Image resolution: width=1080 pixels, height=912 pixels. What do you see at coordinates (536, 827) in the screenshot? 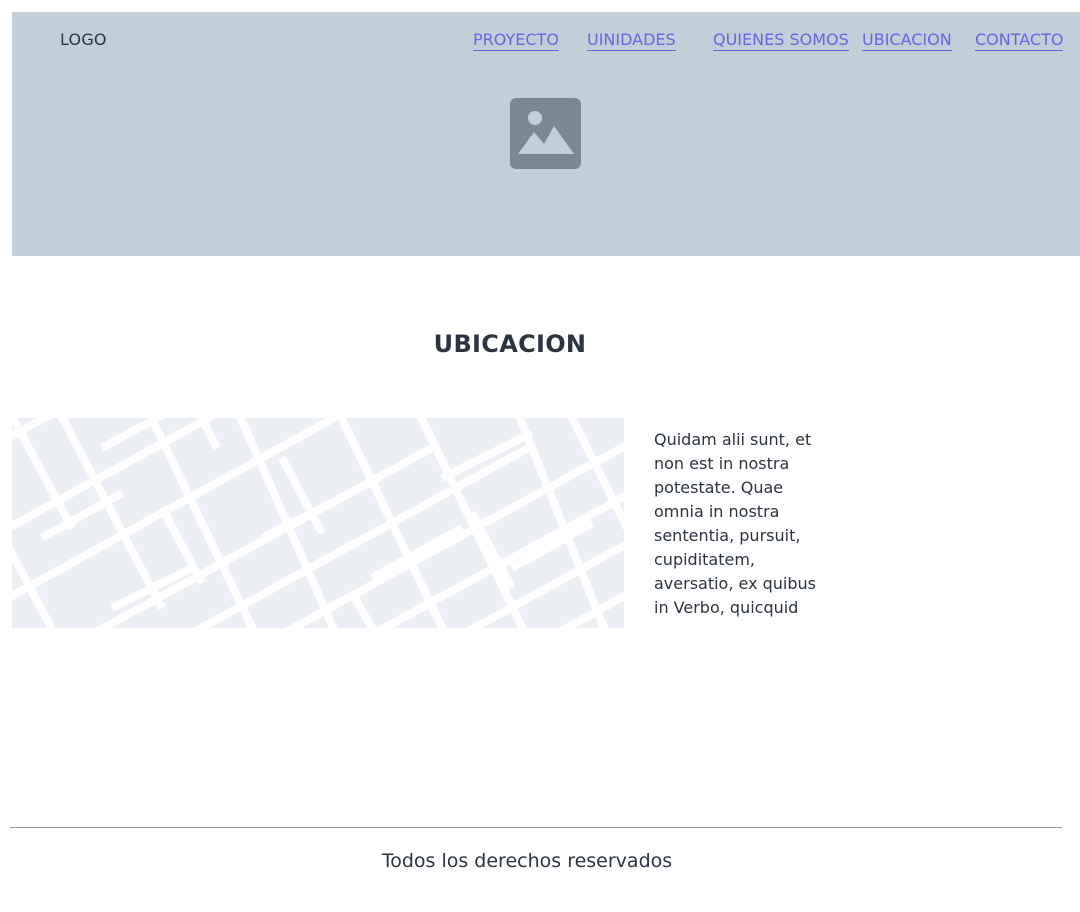
I see `footer-divider` at bounding box center [536, 827].